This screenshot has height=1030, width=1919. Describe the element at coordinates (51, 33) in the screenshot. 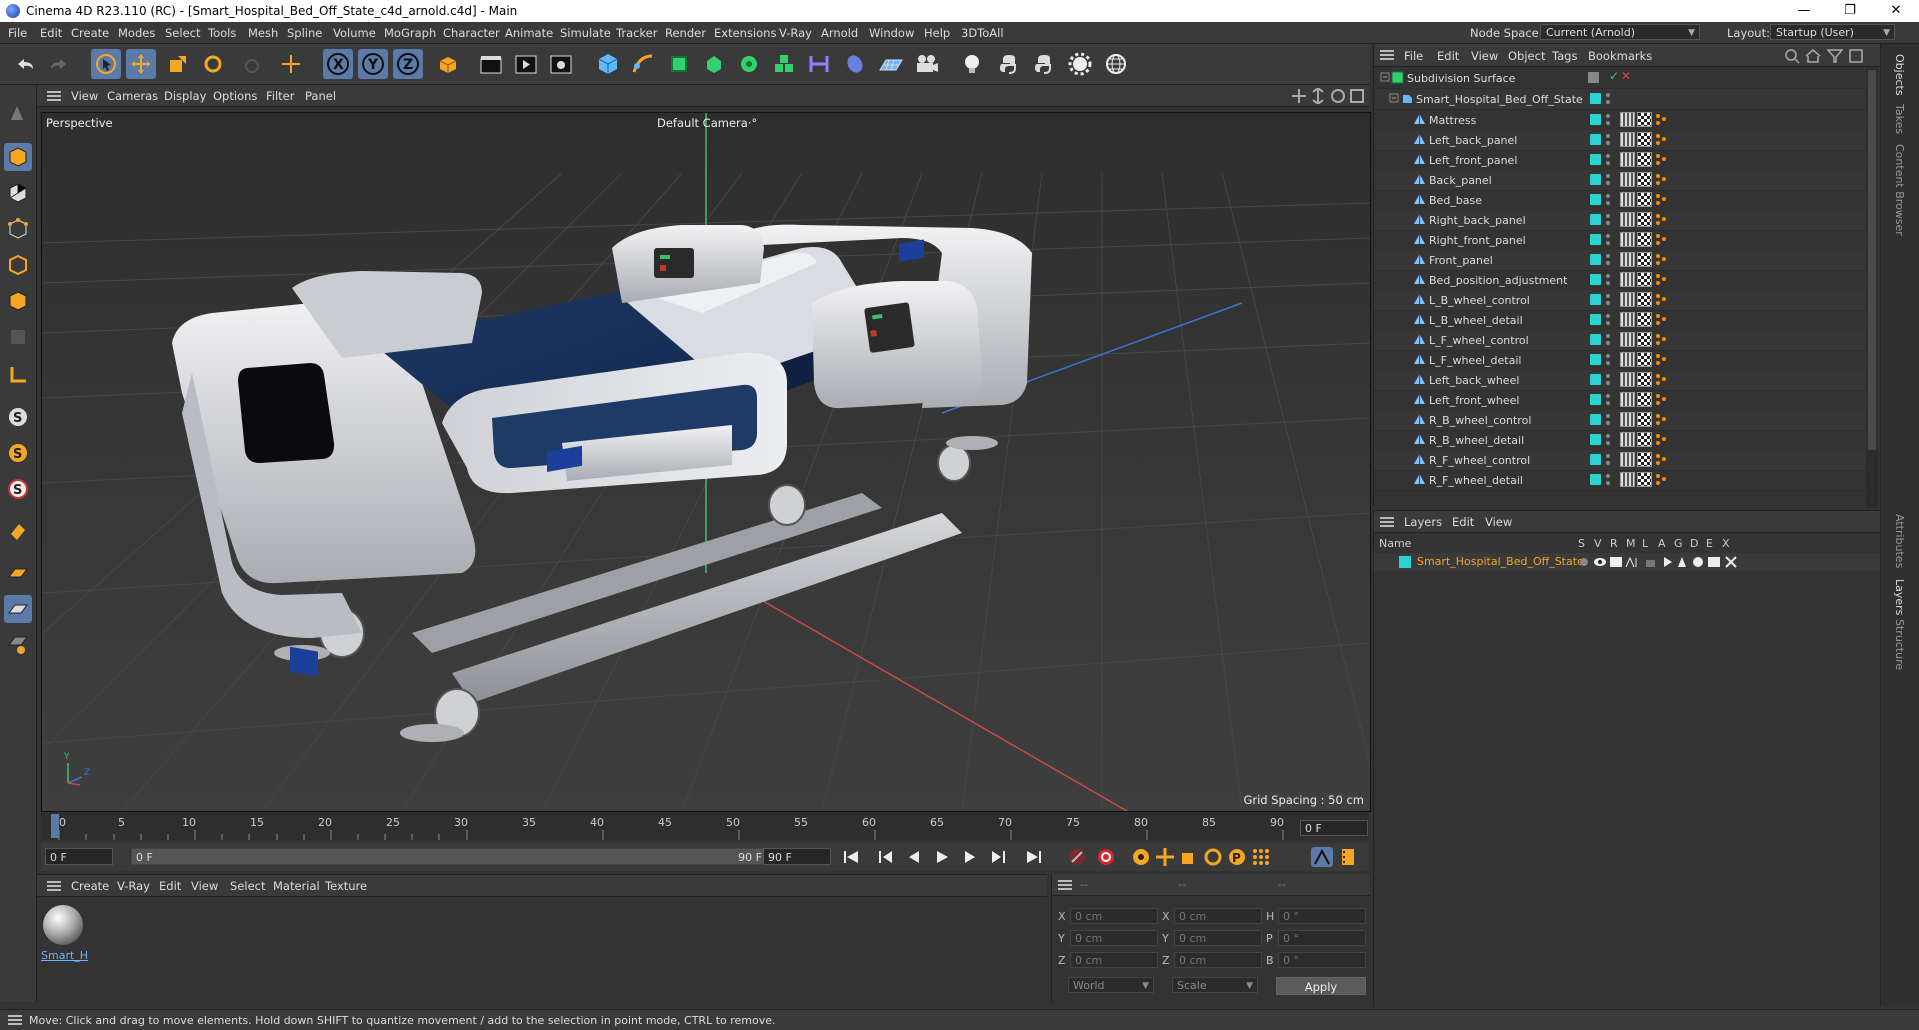

I see `menu-edit: Edit` at that location.